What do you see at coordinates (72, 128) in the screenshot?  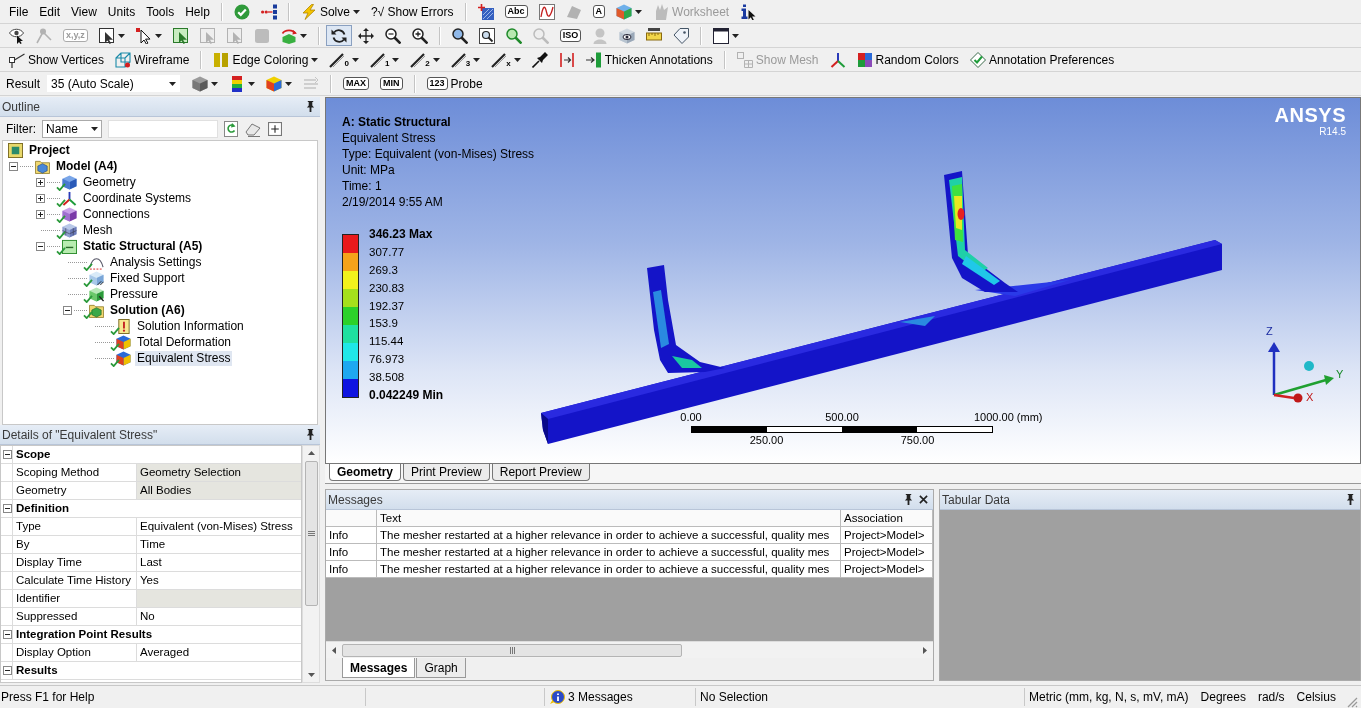 I see `filter-select: Name` at bounding box center [72, 128].